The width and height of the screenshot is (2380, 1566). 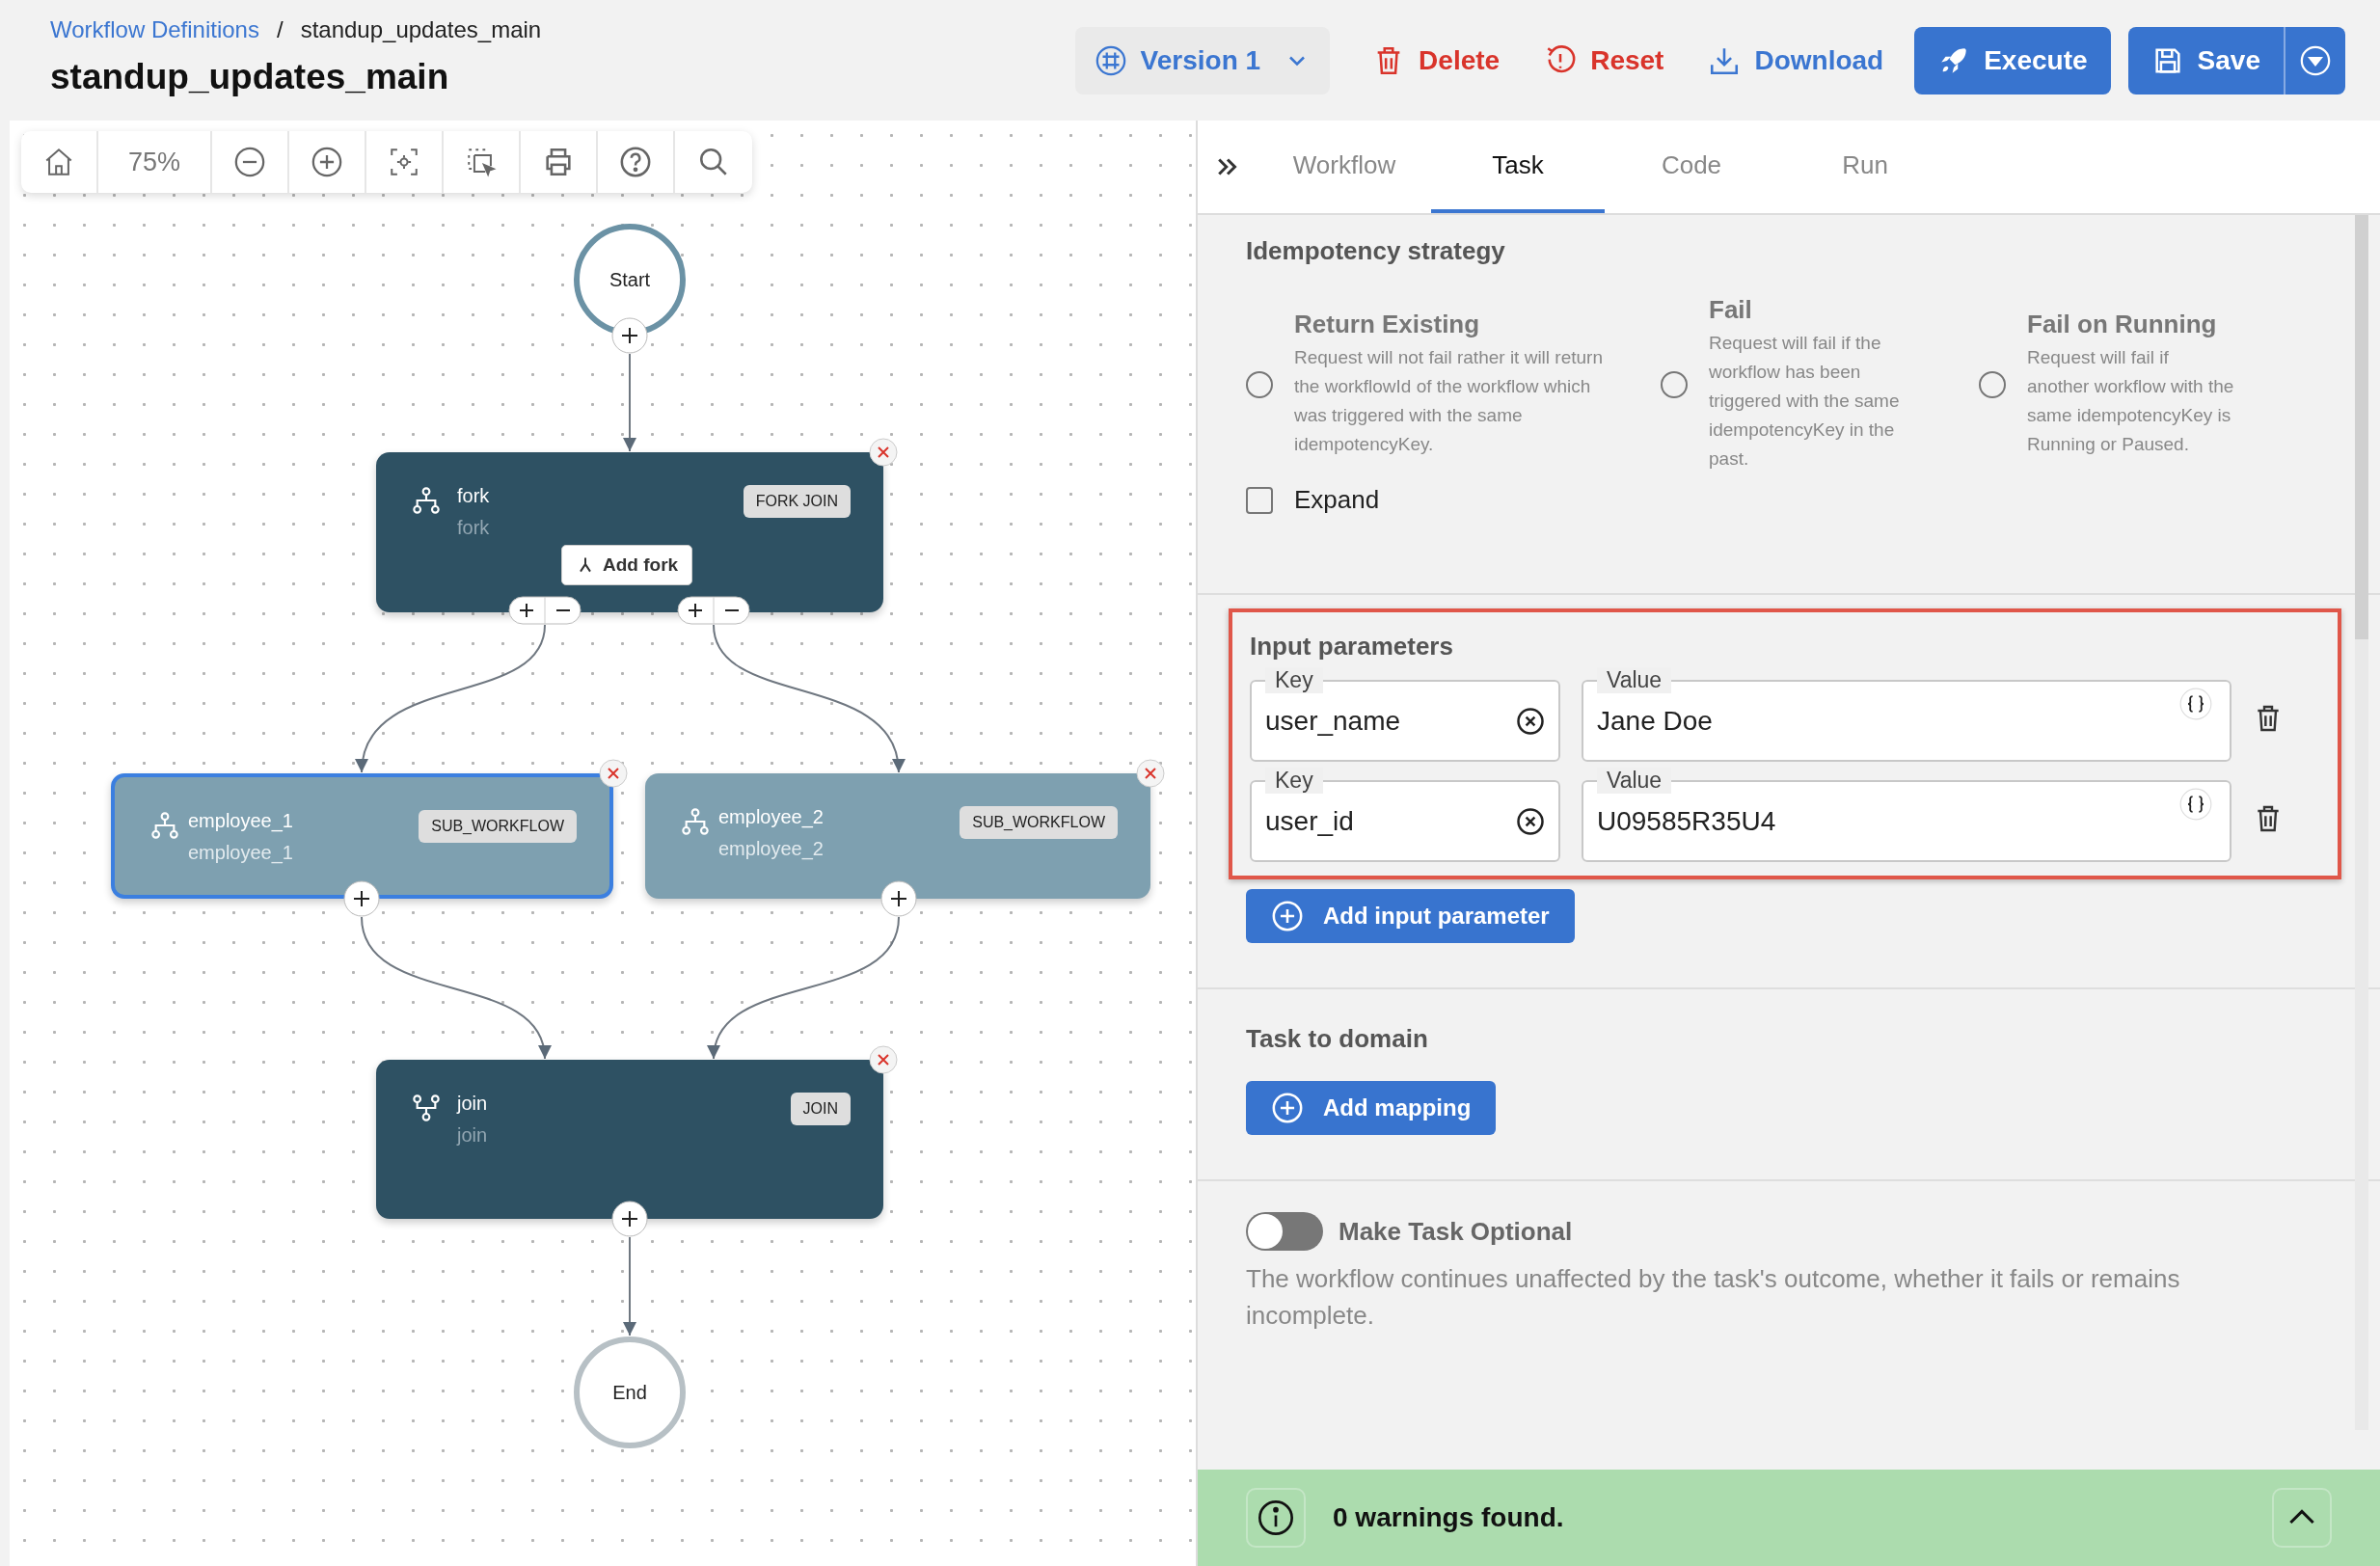 What do you see at coordinates (630, 1139) in the screenshot?
I see `task-node: join join JOIN` at bounding box center [630, 1139].